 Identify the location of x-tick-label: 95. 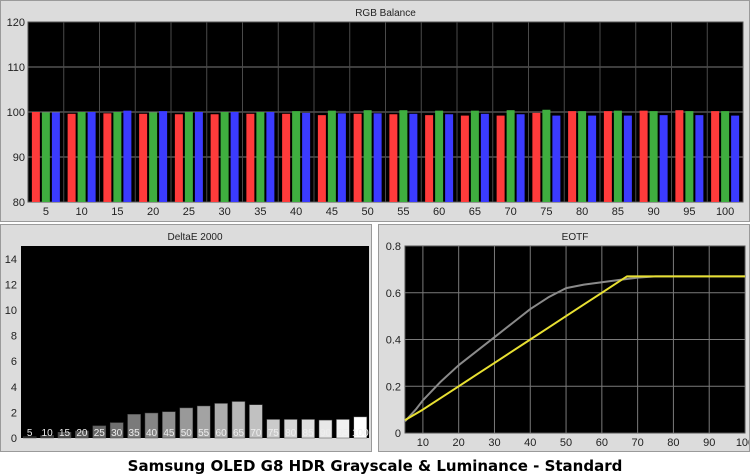
(689, 212).